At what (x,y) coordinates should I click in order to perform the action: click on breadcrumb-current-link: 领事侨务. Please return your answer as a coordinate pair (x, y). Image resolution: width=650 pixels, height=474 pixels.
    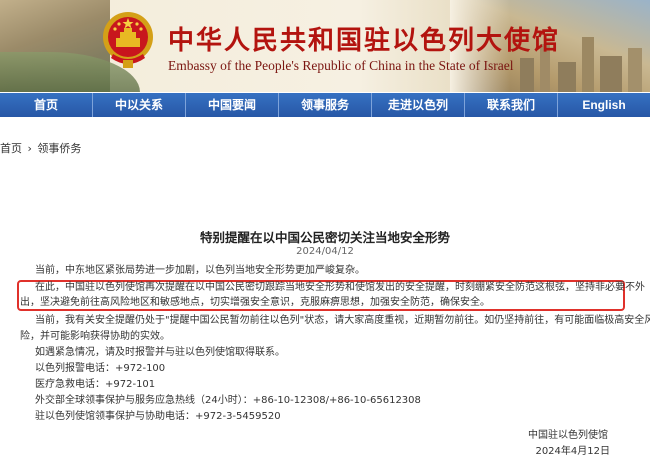
    Looking at the image, I should click on (59, 148).